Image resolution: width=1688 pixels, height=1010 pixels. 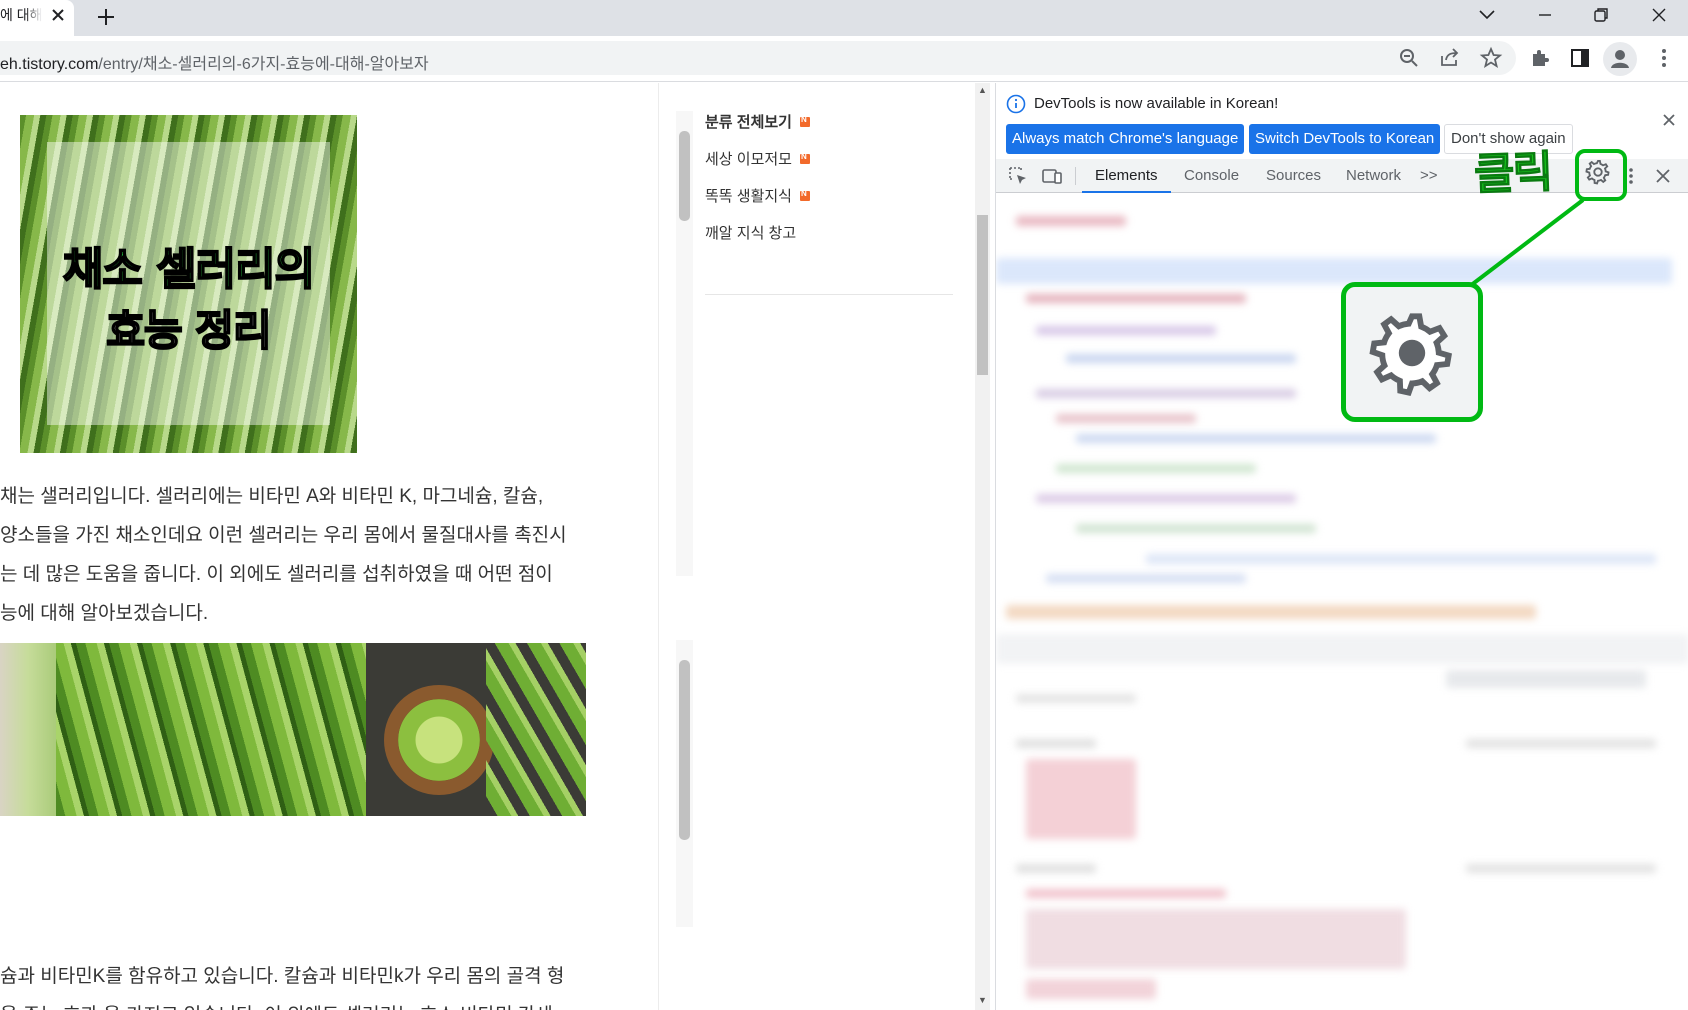 I want to click on plus-icon, so click(x=106, y=17).